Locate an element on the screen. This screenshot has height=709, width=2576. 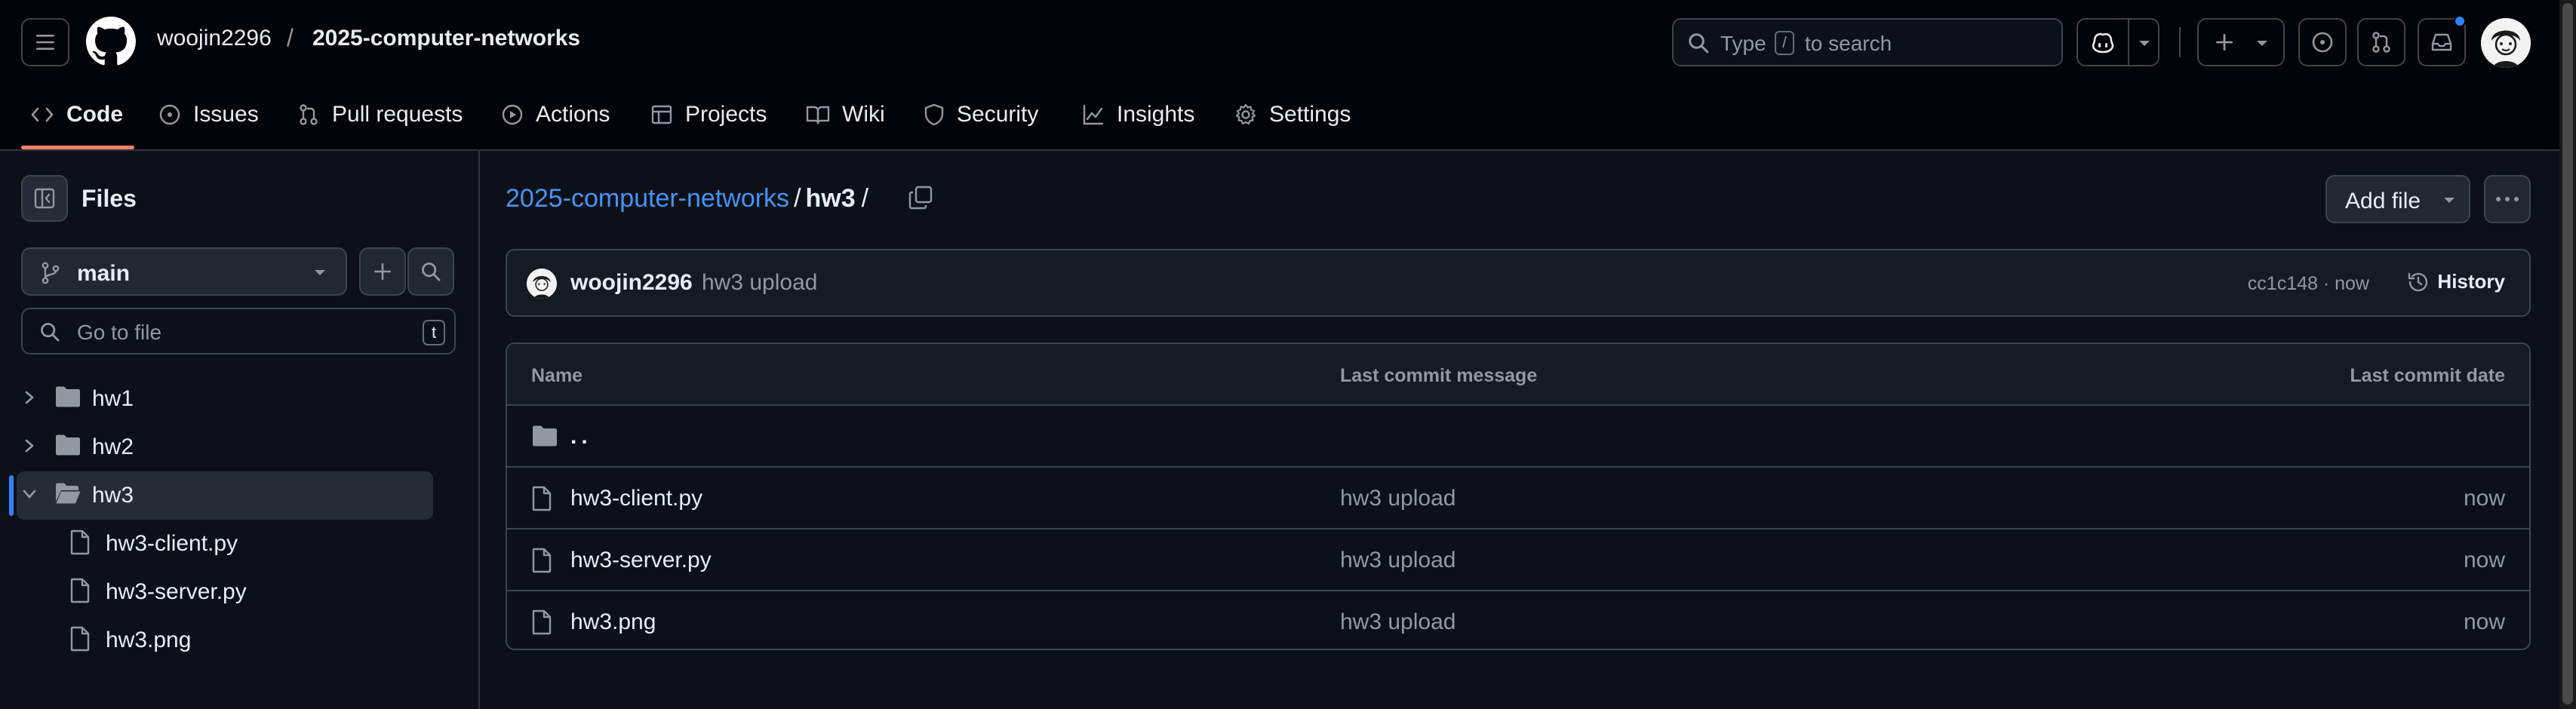
tree-item-file: hw3-client.py is located at coordinates (216, 542).